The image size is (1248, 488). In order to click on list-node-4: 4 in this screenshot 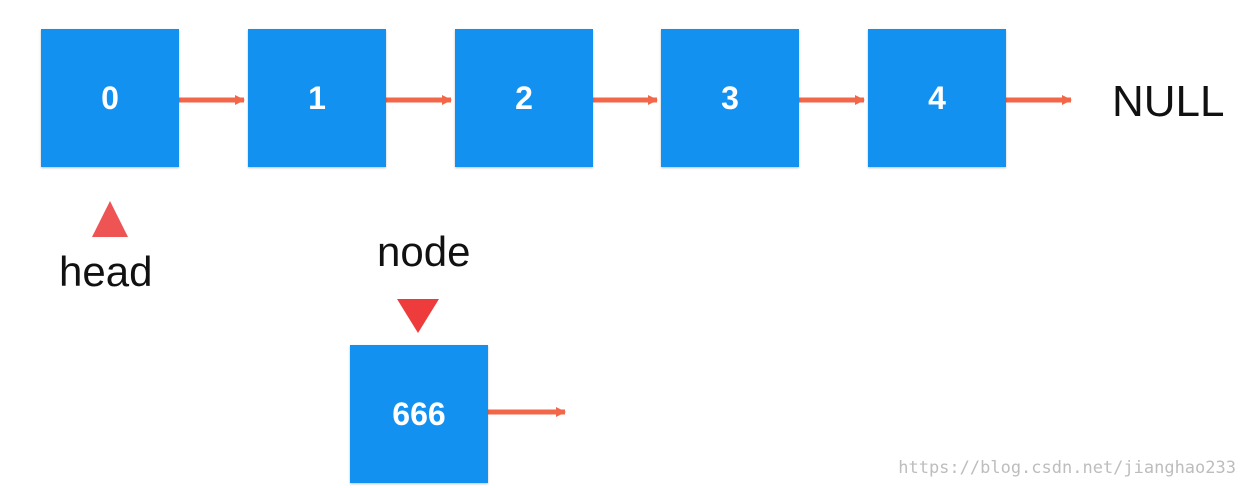, I will do `click(937, 98)`.